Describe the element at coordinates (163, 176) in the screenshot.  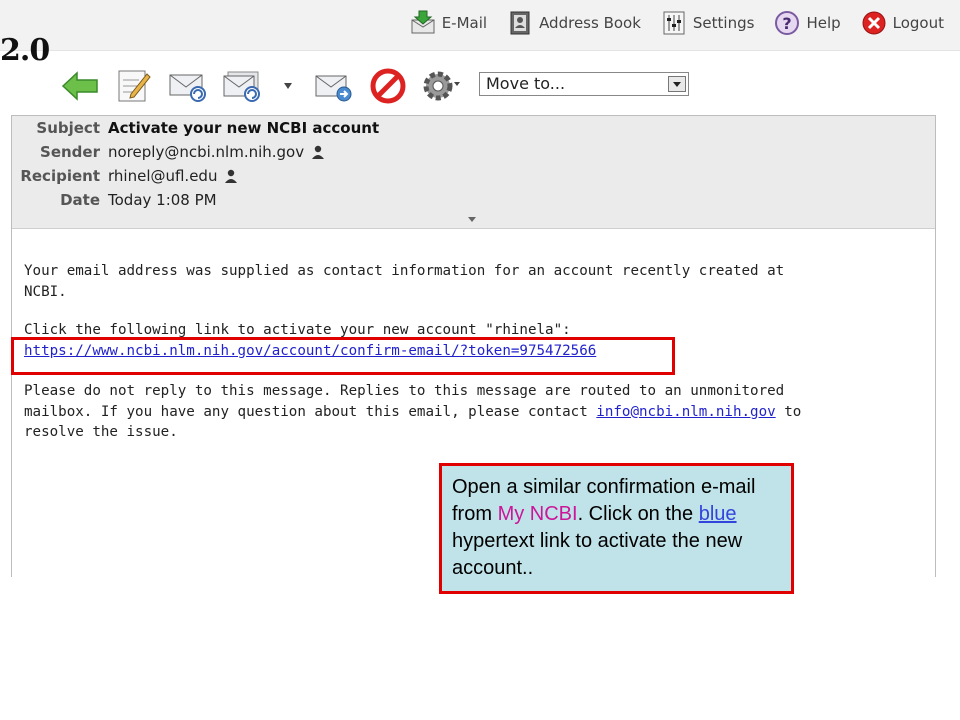
I see `recipient-value: rhinel@ufl.edu` at that location.